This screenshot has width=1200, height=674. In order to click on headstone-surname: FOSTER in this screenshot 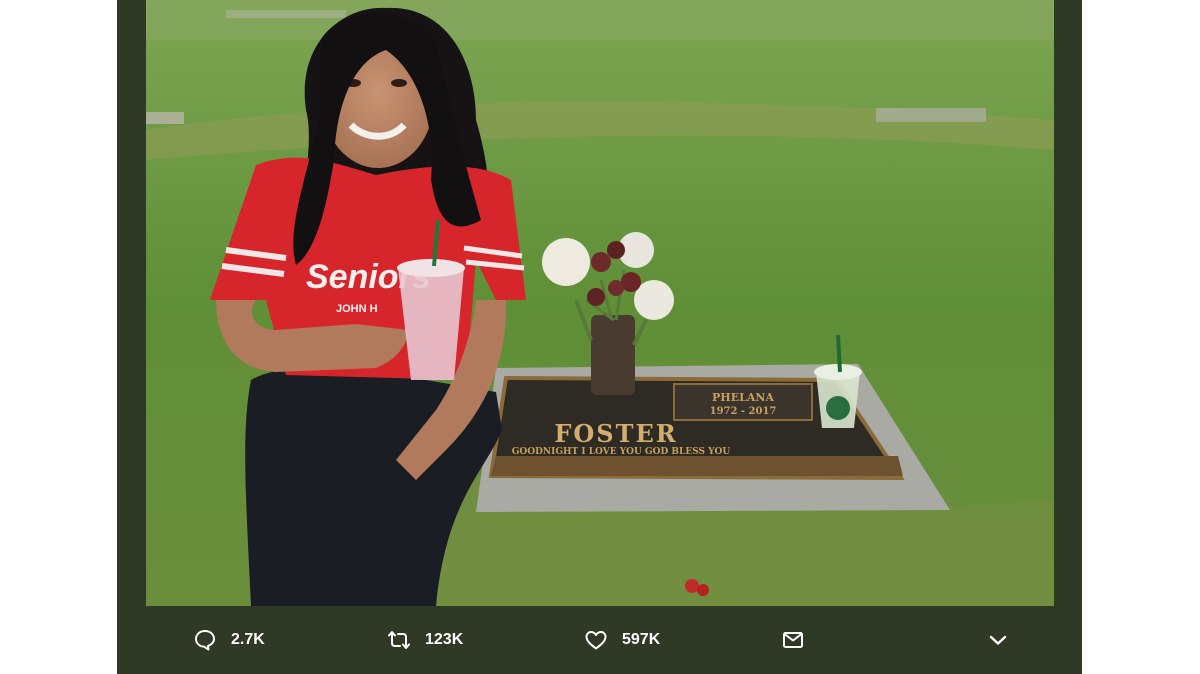, I will do `click(615, 433)`.